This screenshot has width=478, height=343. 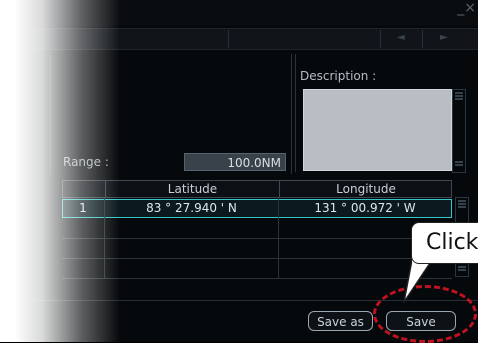 I want to click on table-row: 1 83 ° 27.940 ' N 131 ° 00.972 ' W, so click(x=257, y=208).